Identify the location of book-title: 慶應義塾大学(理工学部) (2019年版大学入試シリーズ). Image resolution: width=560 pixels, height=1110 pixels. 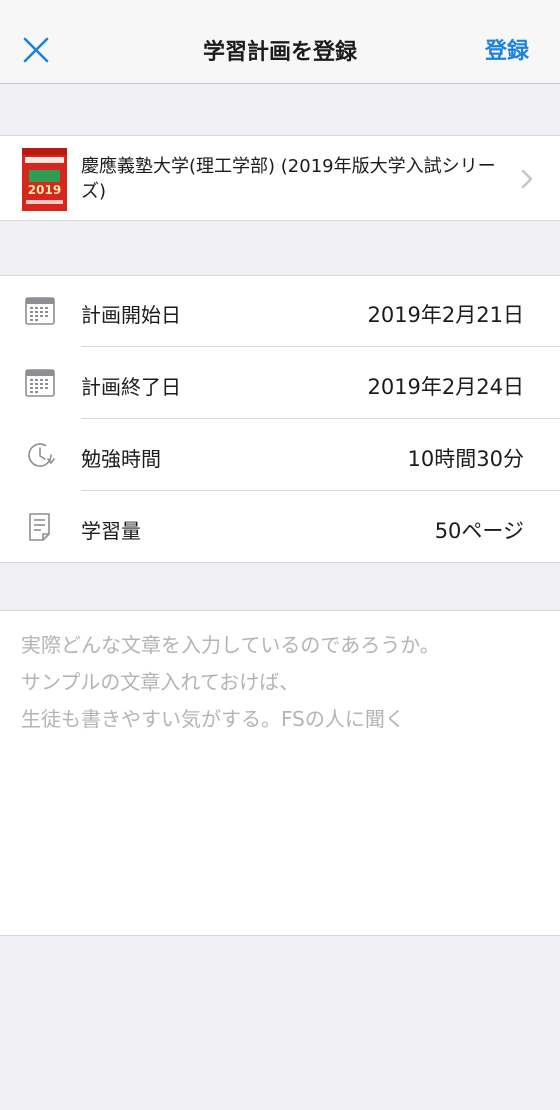
(288, 179).